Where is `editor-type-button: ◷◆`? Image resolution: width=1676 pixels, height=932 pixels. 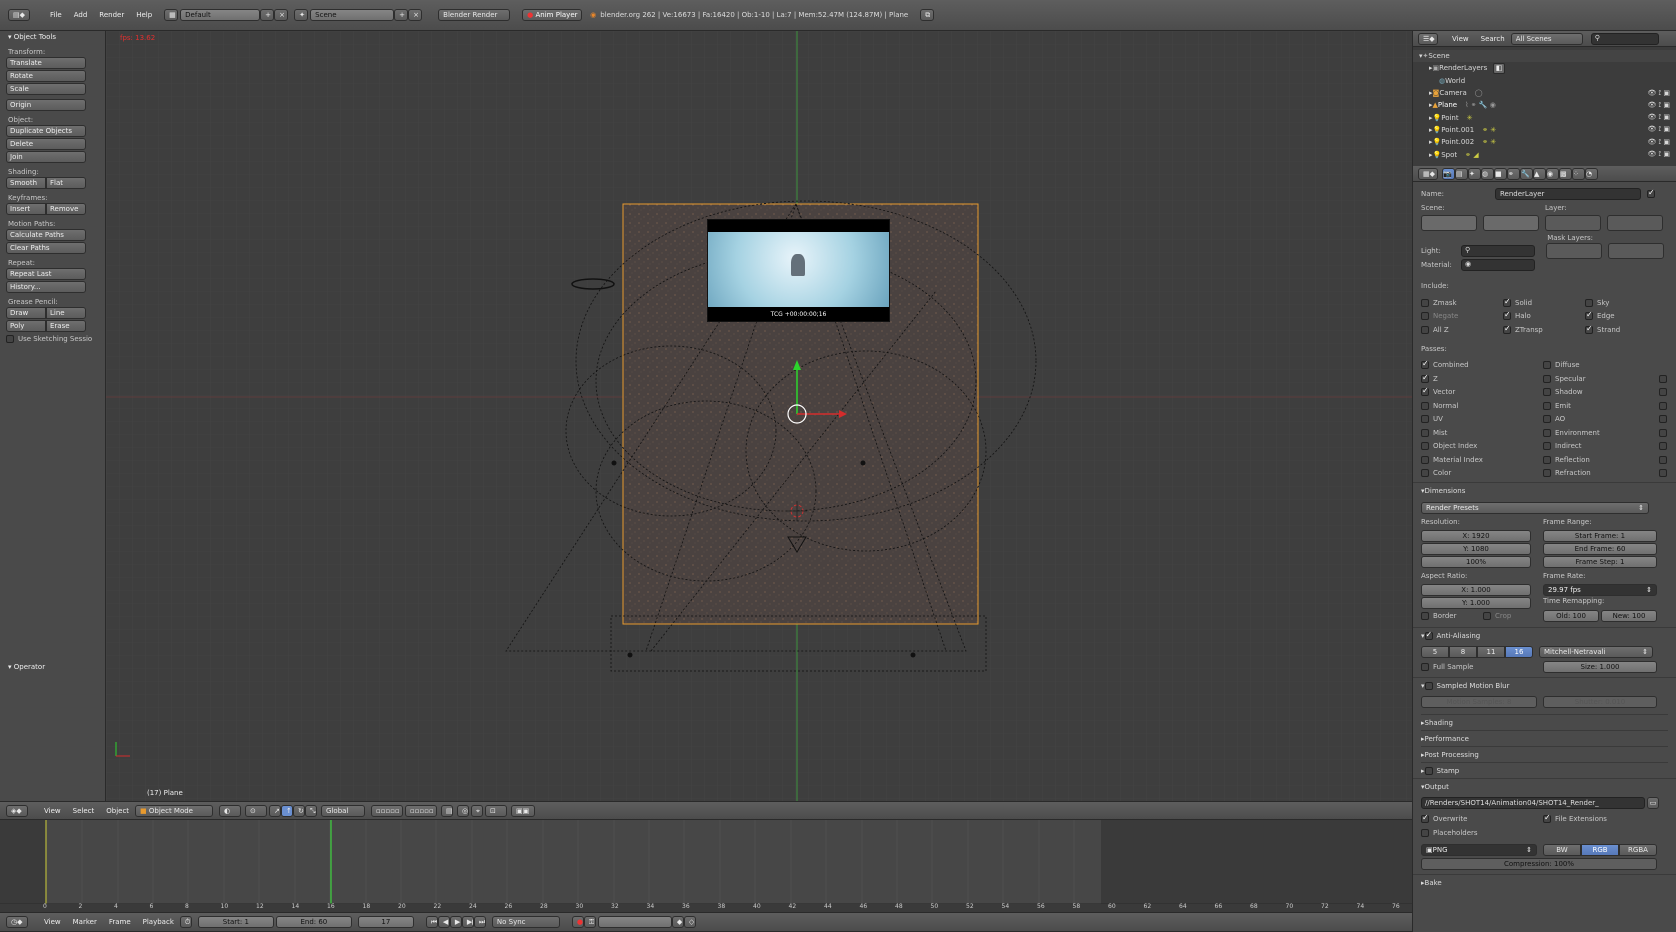 editor-type-button: ◷◆ is located at coordinates (17, 922).